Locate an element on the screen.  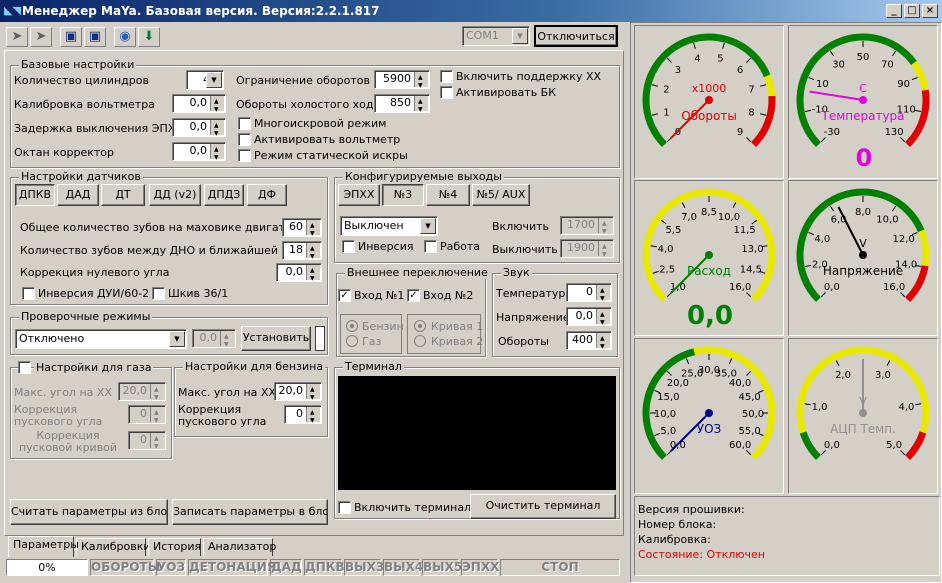
input1-checkbox: ✓ is located at coordinates (344, 295).